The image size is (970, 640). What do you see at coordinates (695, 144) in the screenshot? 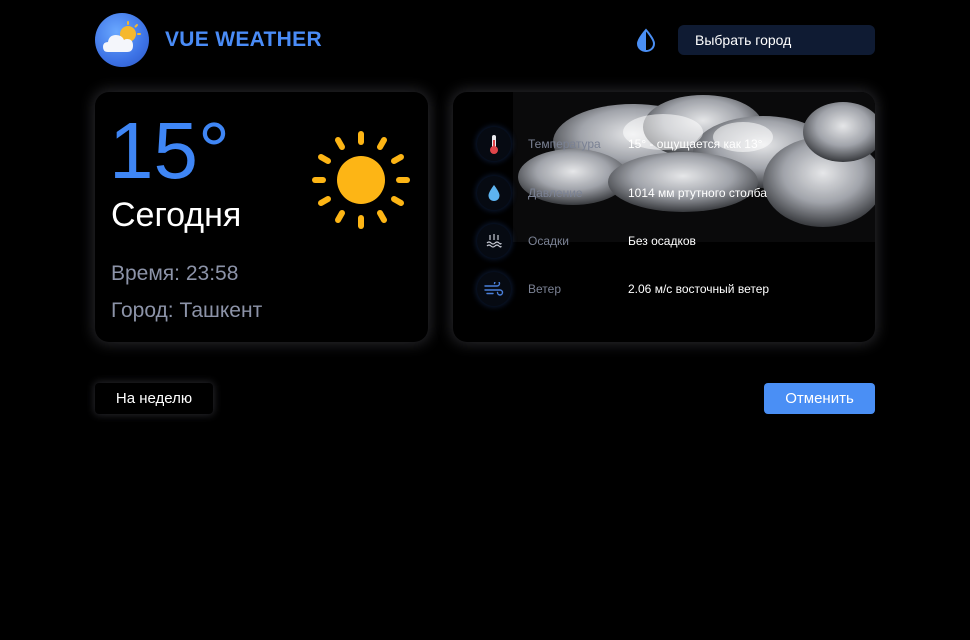
I see `detail-value: 15° - ощущается как 13°` at bounding box center [695, 144].